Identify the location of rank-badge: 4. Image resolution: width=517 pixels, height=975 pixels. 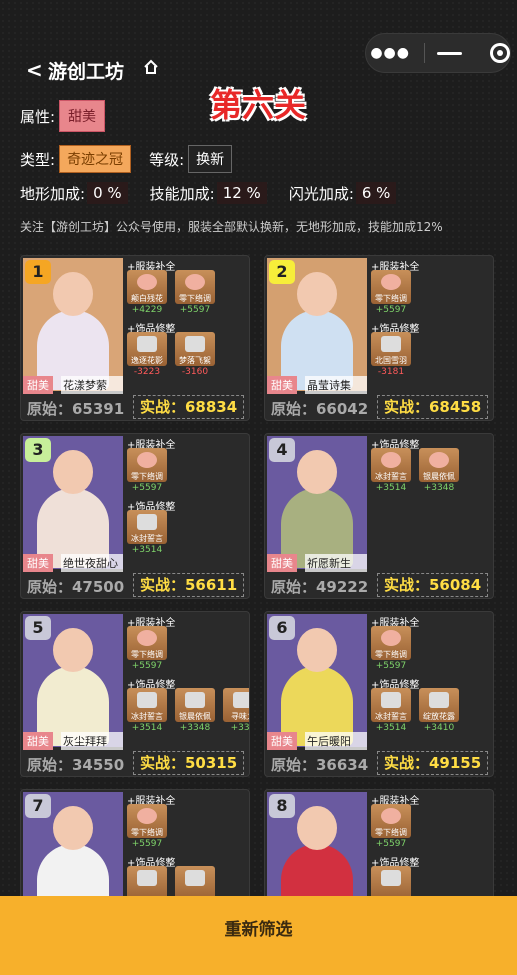
(282, 450).